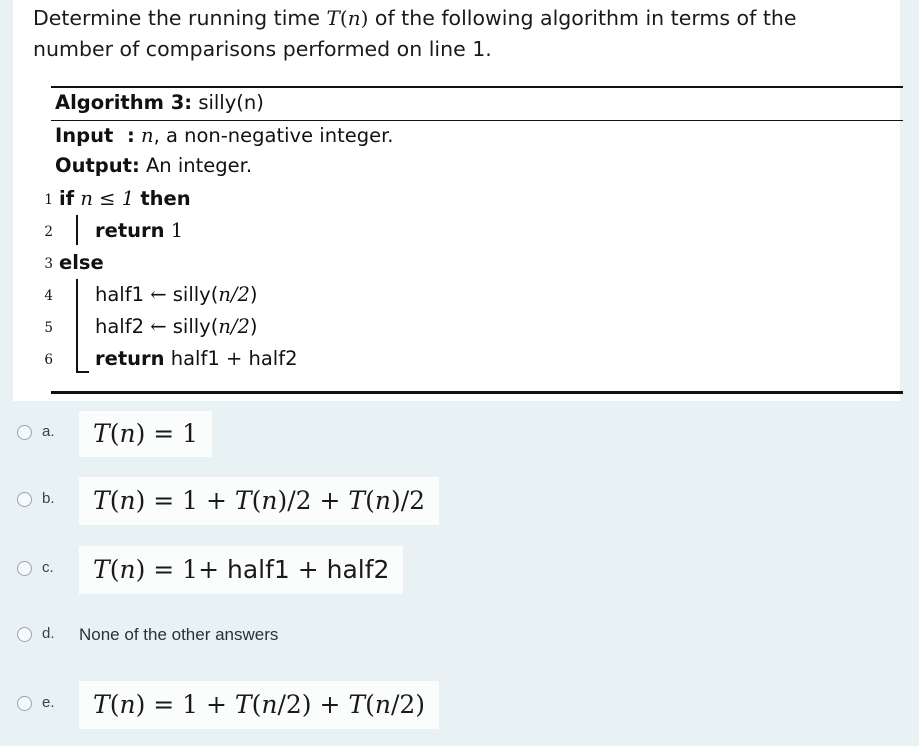 The image size is (919, 746). What do you see at coordinates (180, 18) in the screenshot?
I see `question-prompt-line1-pre: Determine the running time` at bounding box center [180, 18].